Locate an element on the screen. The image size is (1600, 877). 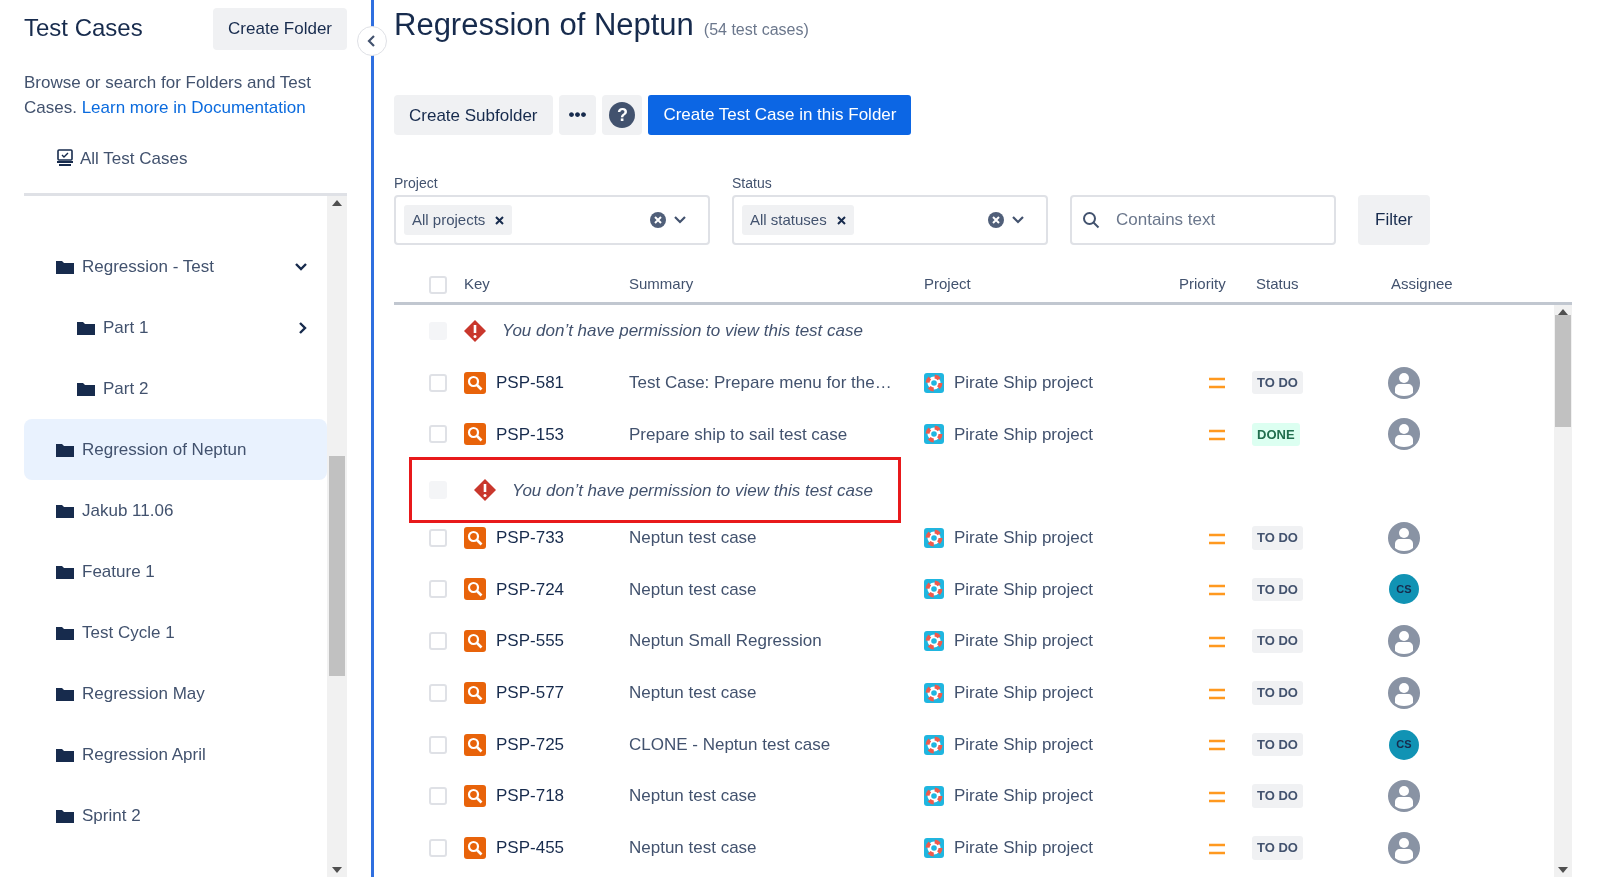
monitor-icon is located at coordinates (65, 158).